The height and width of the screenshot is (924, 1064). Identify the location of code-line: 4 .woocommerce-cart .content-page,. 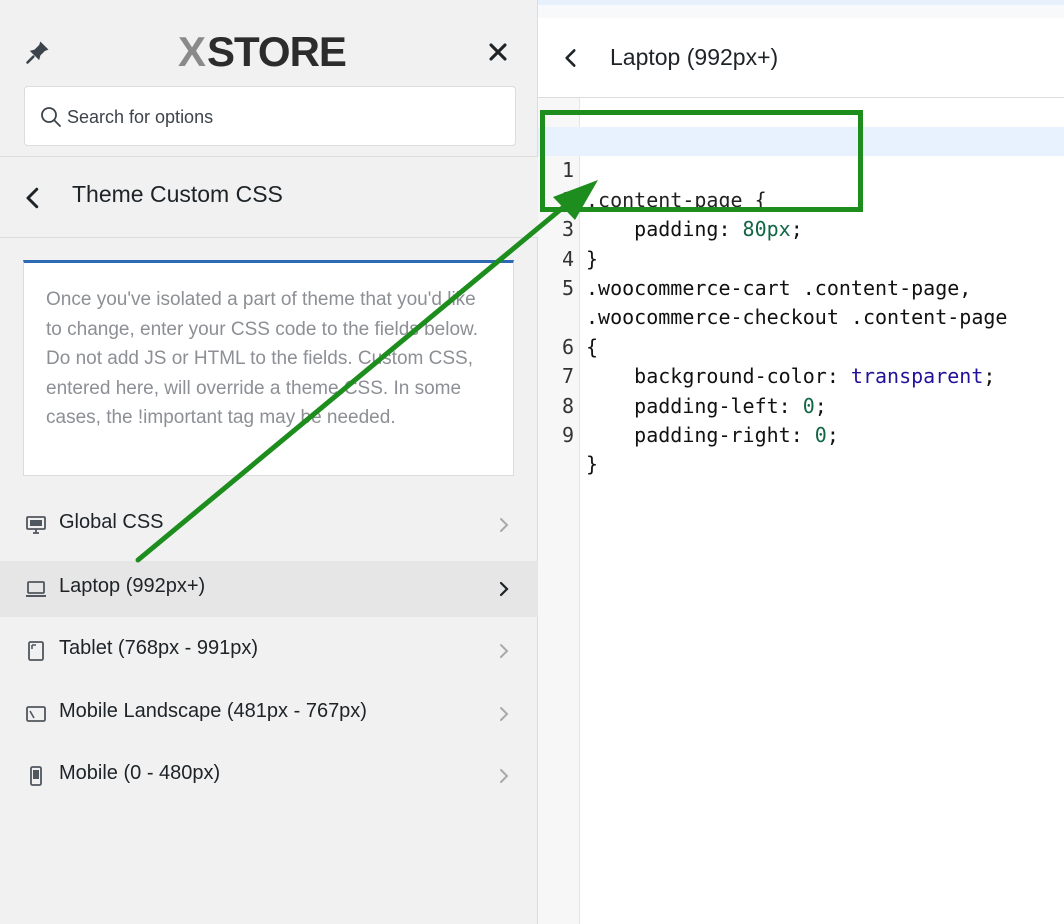
(801, 257).